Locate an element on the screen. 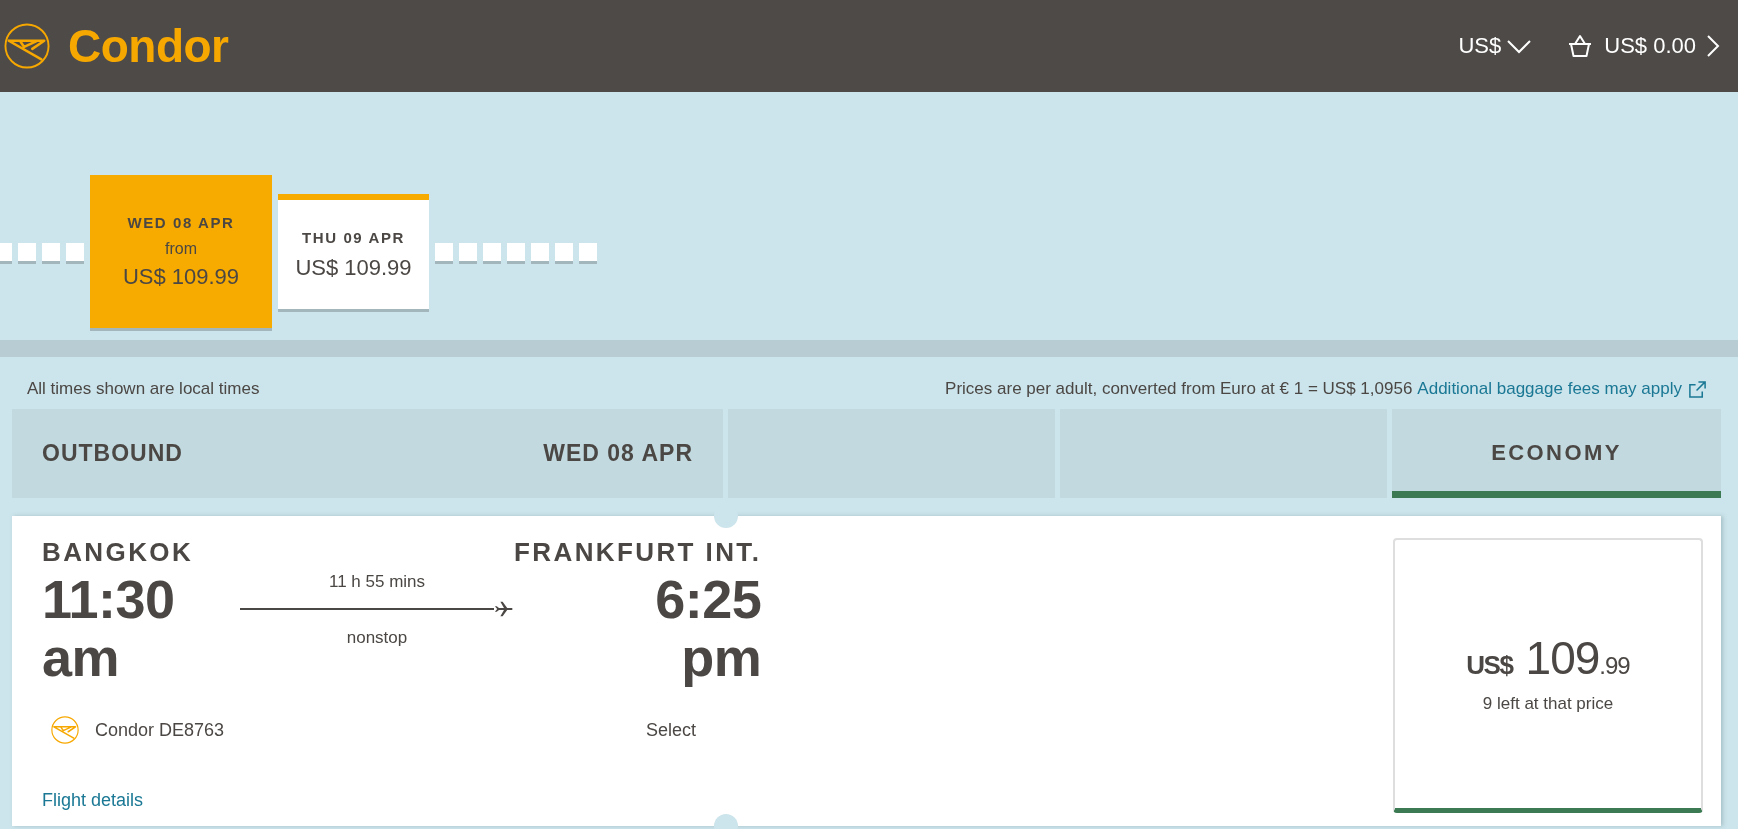 The width and height of the screenshot is (1738, 829). external-link-icon is located at coordinates (1697, 389).